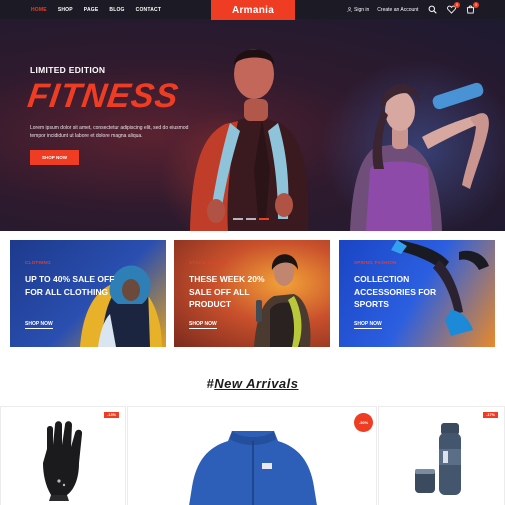 The width and height of the screenshot is (505, 505). What do you see at coordinates (397, 10) in the screenshot?
I see `create-account-link: Create an Account` at bounding box center [397, 10].